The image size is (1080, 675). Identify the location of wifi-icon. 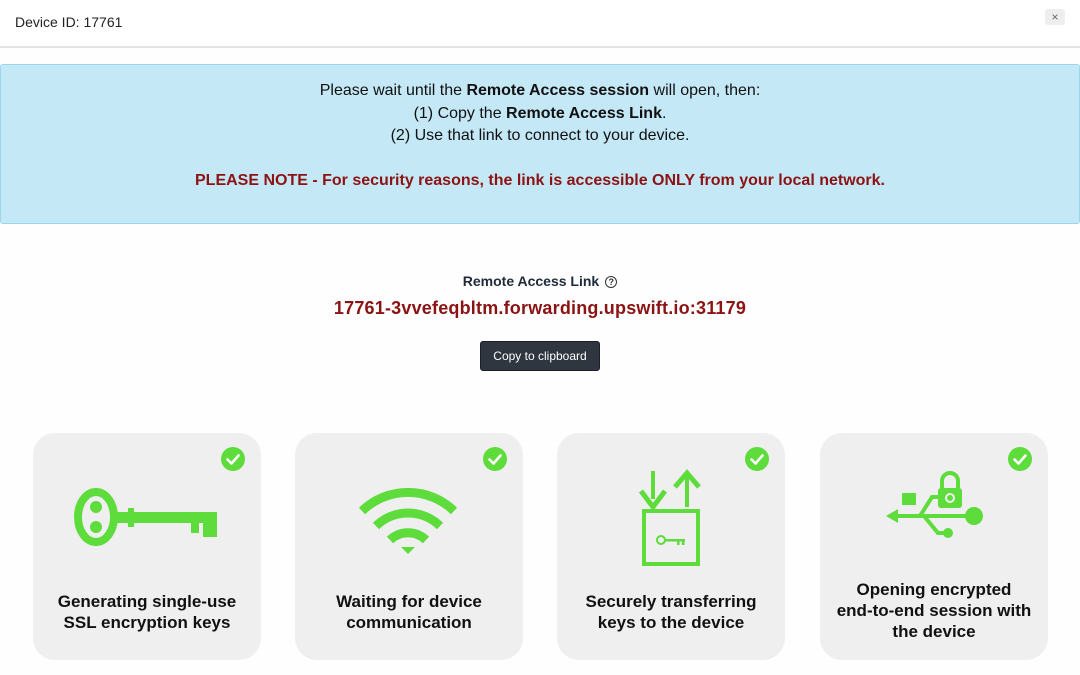
(408, 520).